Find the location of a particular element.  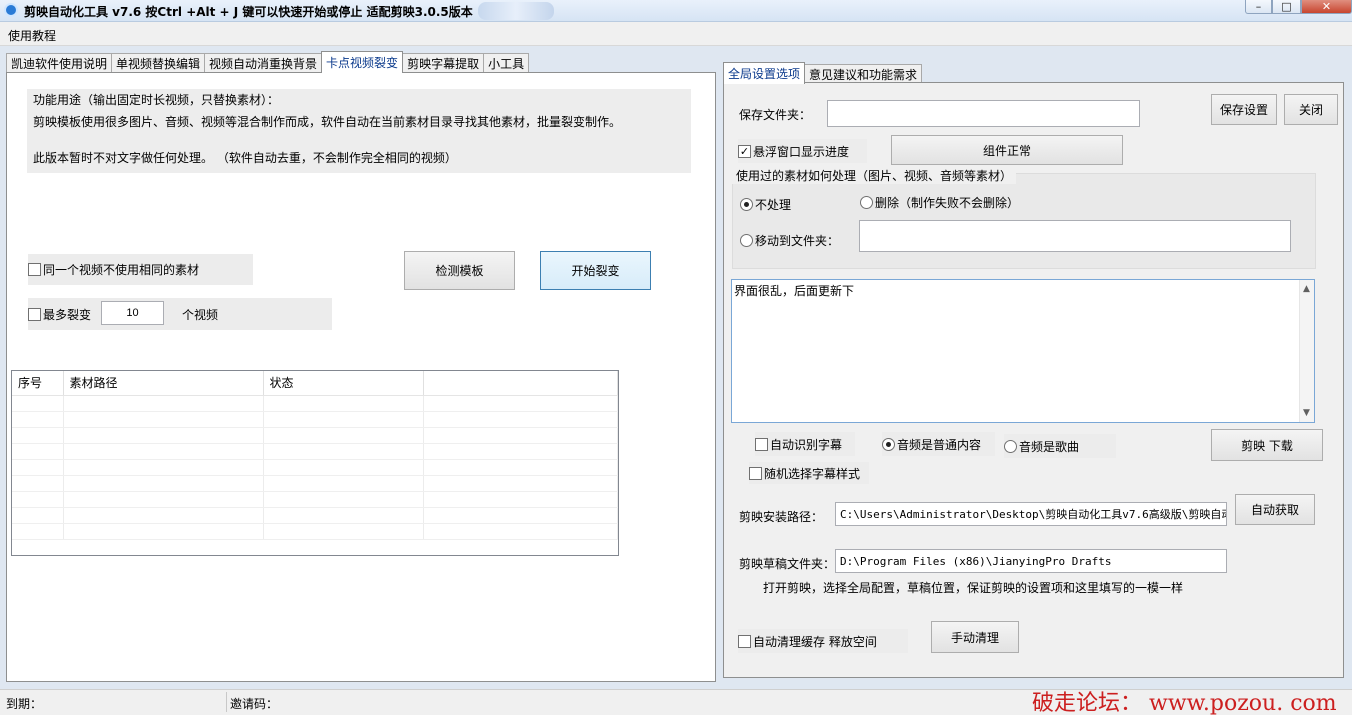

random-style-option: 随机选择字幕样式 is located at coordinates (809, 473).